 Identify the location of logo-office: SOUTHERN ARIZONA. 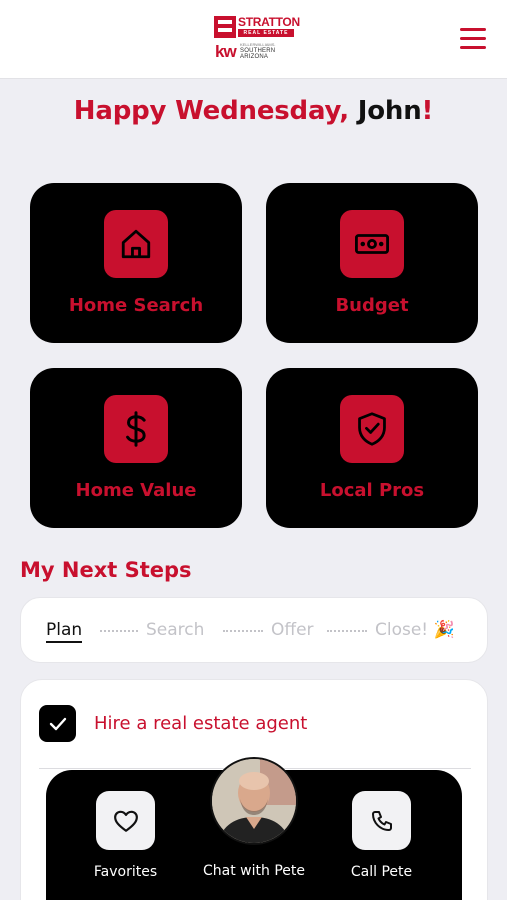
(258, 54).